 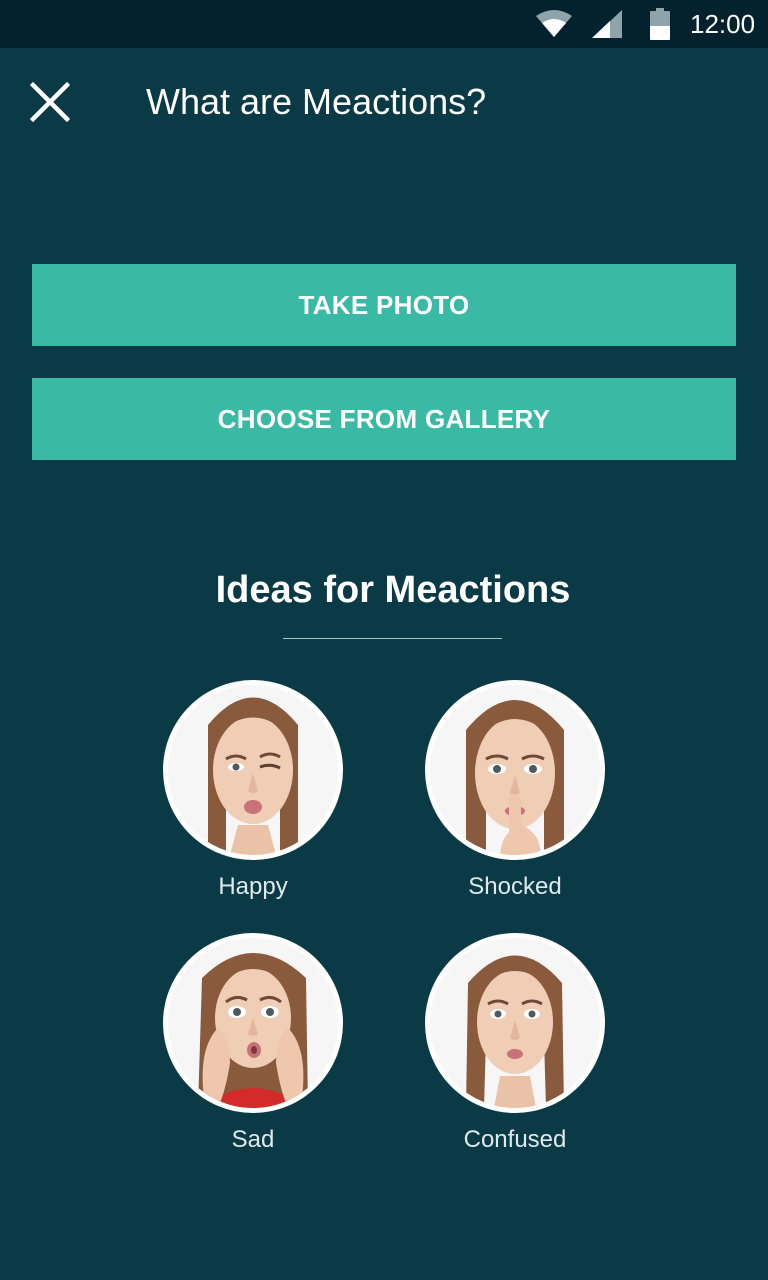 I want to click on app-bar: What are Meactions?, so click(x=384, y=104).